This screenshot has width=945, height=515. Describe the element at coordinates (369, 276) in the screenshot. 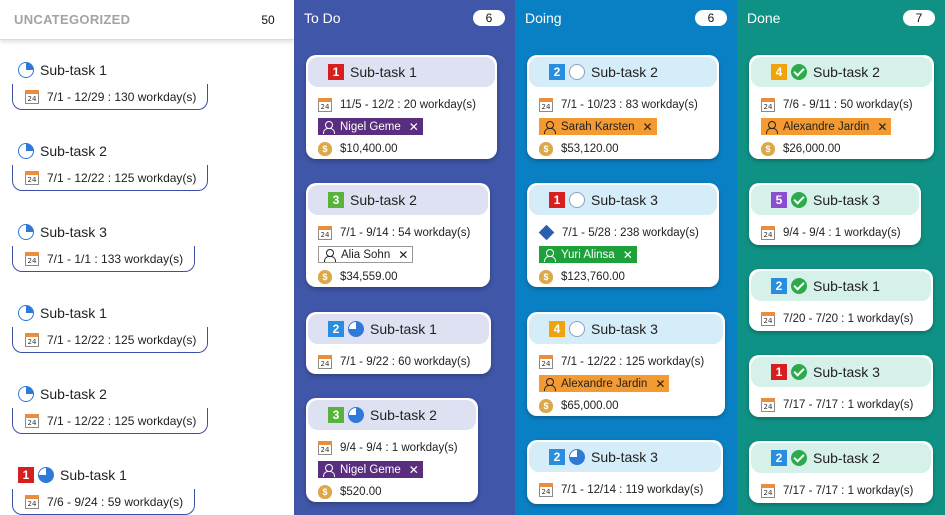

I see `card-amount: $34,559.00` at that location.